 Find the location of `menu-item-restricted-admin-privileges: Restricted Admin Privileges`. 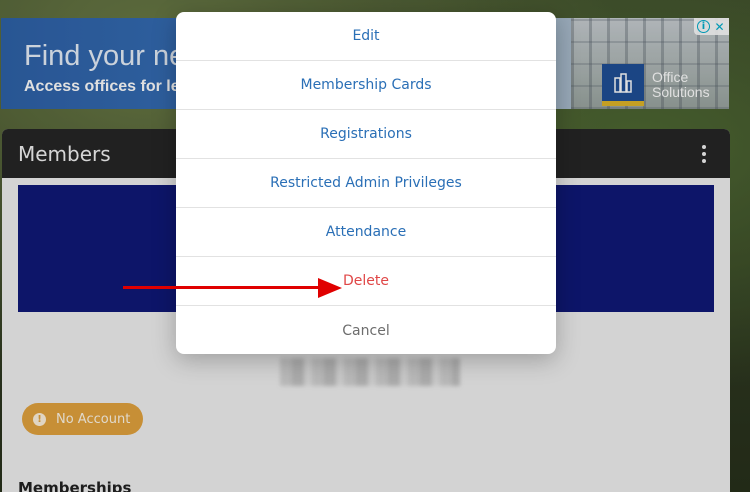

menu-item-restricted-admin-privileges: Restricted Admin Privileges is located at coordinates (366, 183).